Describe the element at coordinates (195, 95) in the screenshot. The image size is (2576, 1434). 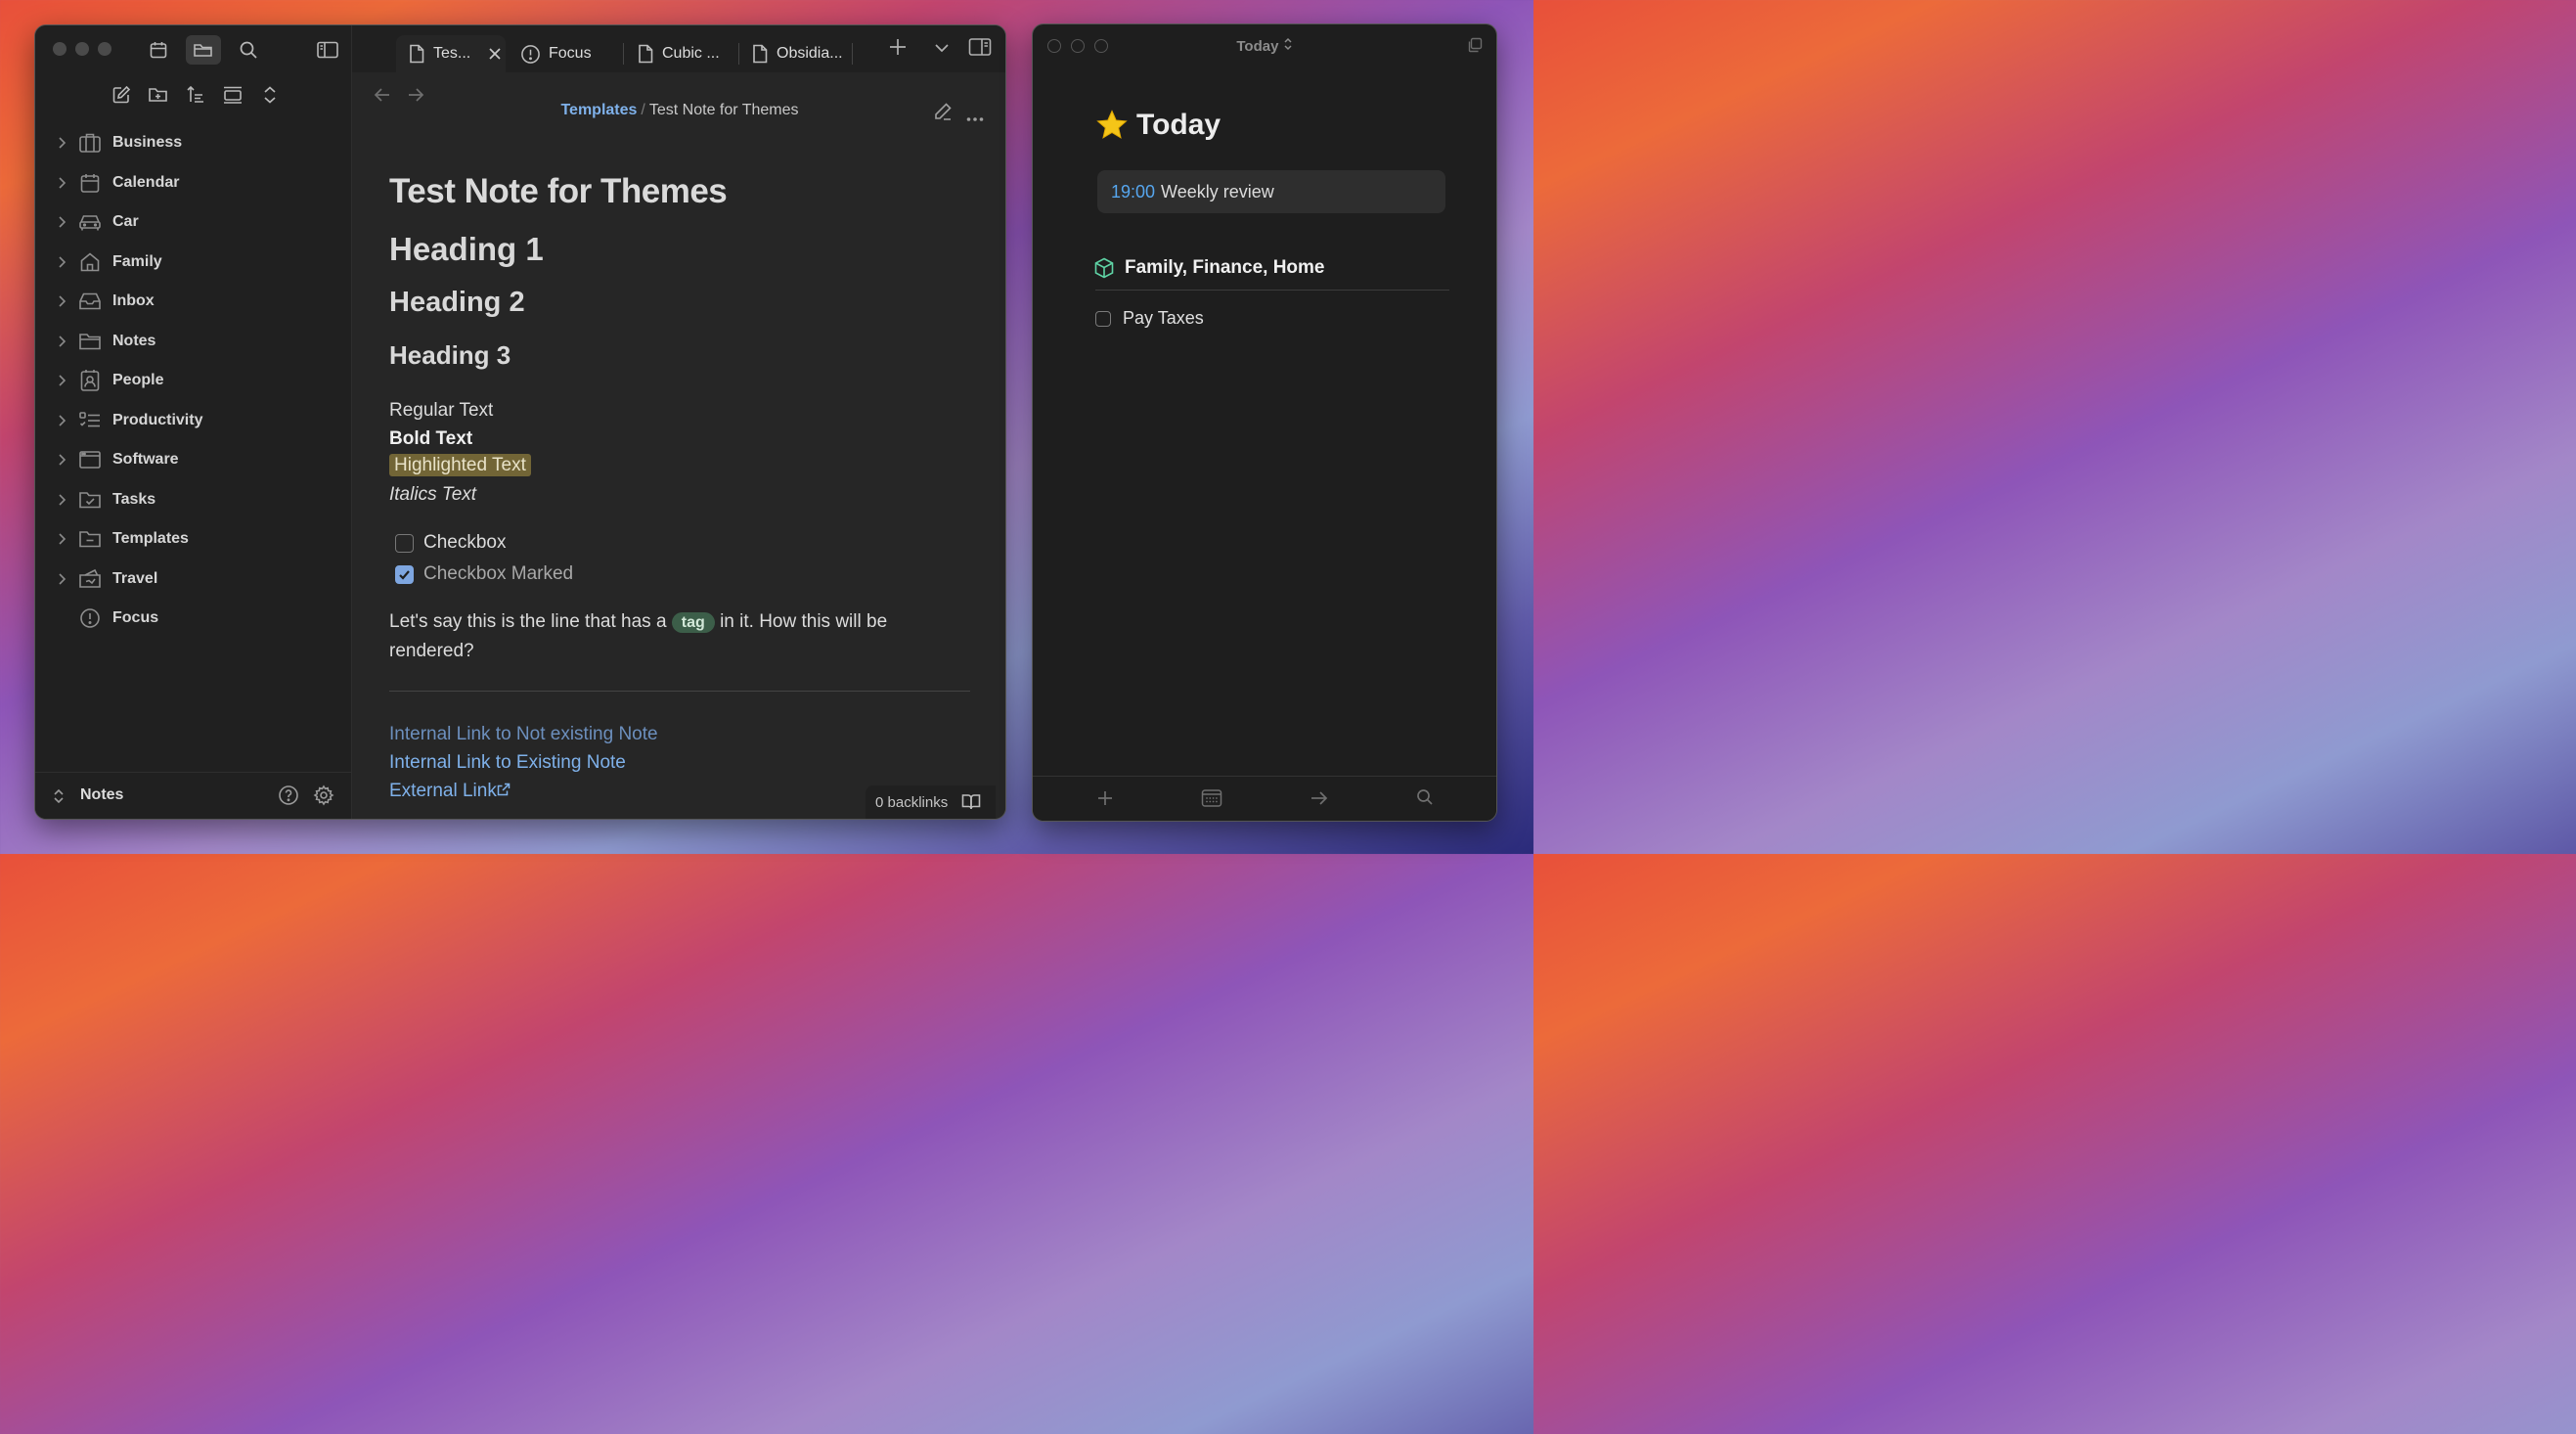
I see `sort-button` at that location.